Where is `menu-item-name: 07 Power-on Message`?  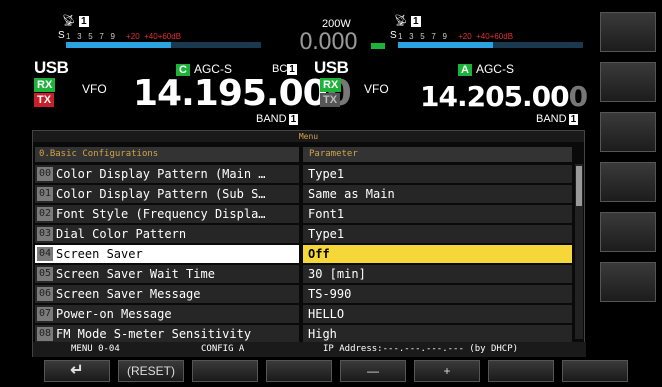
menu-item-name: 07 Power-on Message is located at coordinates (167, 314).